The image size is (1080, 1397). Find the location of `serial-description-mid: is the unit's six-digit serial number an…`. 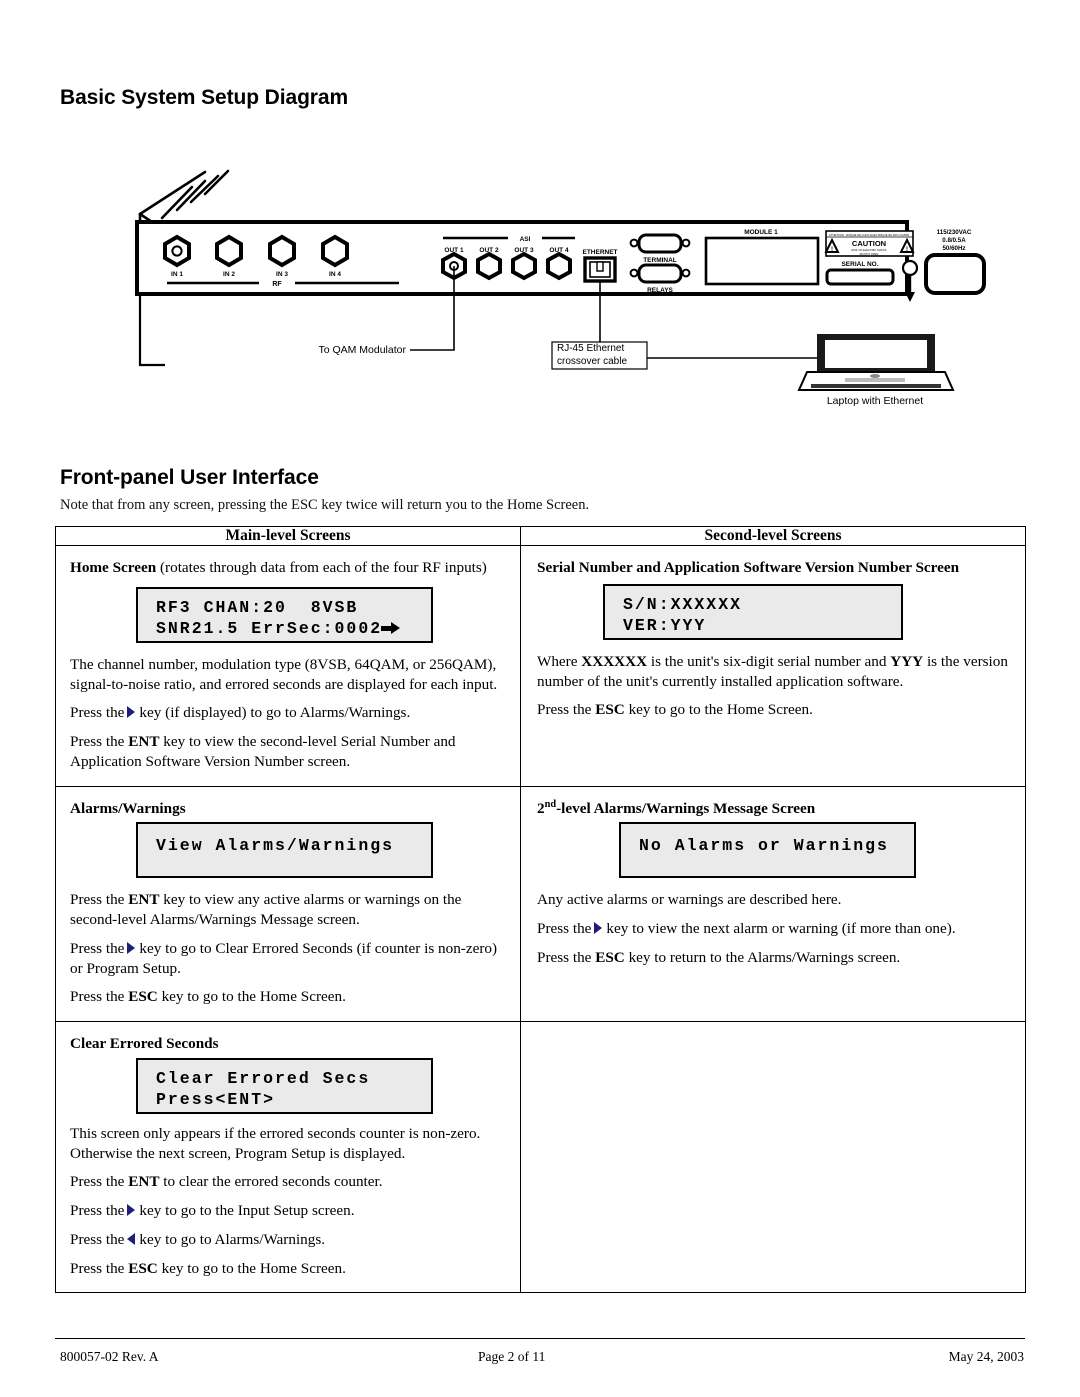

serial-description-mid: is the unit's six-digit serial number an… is located at coordinates (768, 661).